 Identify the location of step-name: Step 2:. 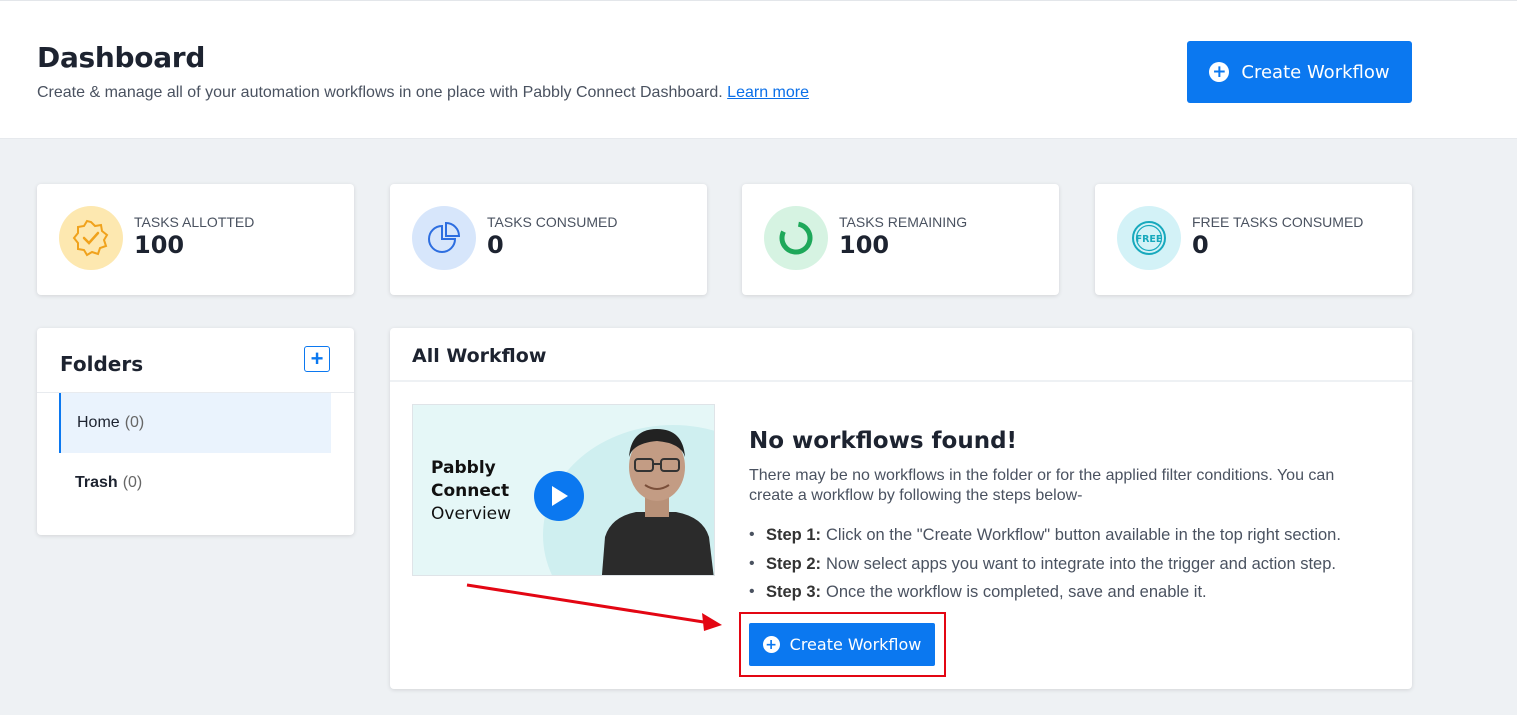
(794, 563).